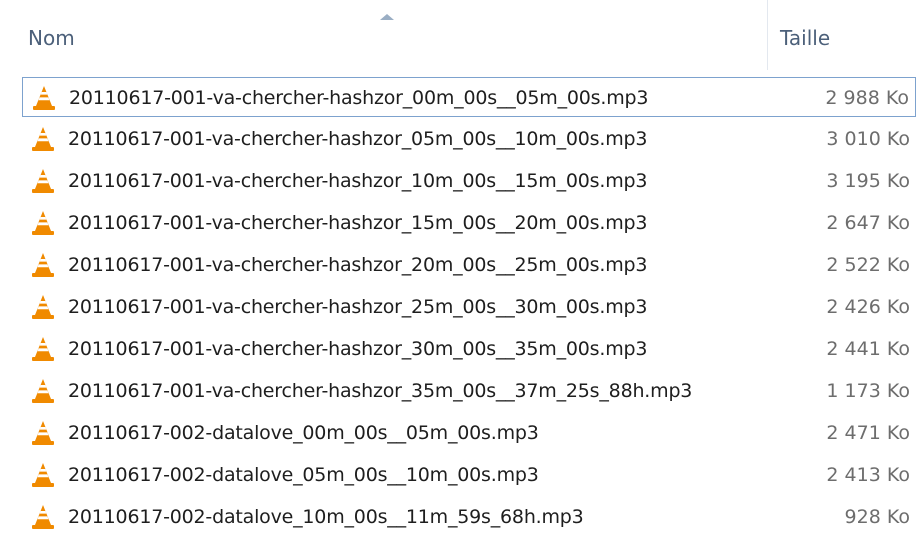 The height and width of the screenshot is (537, 916). What do you see at coordinates (868, 475) in the screenshot?
I see `file-size: 2 413 Ko` at bounding box center [868, 475].